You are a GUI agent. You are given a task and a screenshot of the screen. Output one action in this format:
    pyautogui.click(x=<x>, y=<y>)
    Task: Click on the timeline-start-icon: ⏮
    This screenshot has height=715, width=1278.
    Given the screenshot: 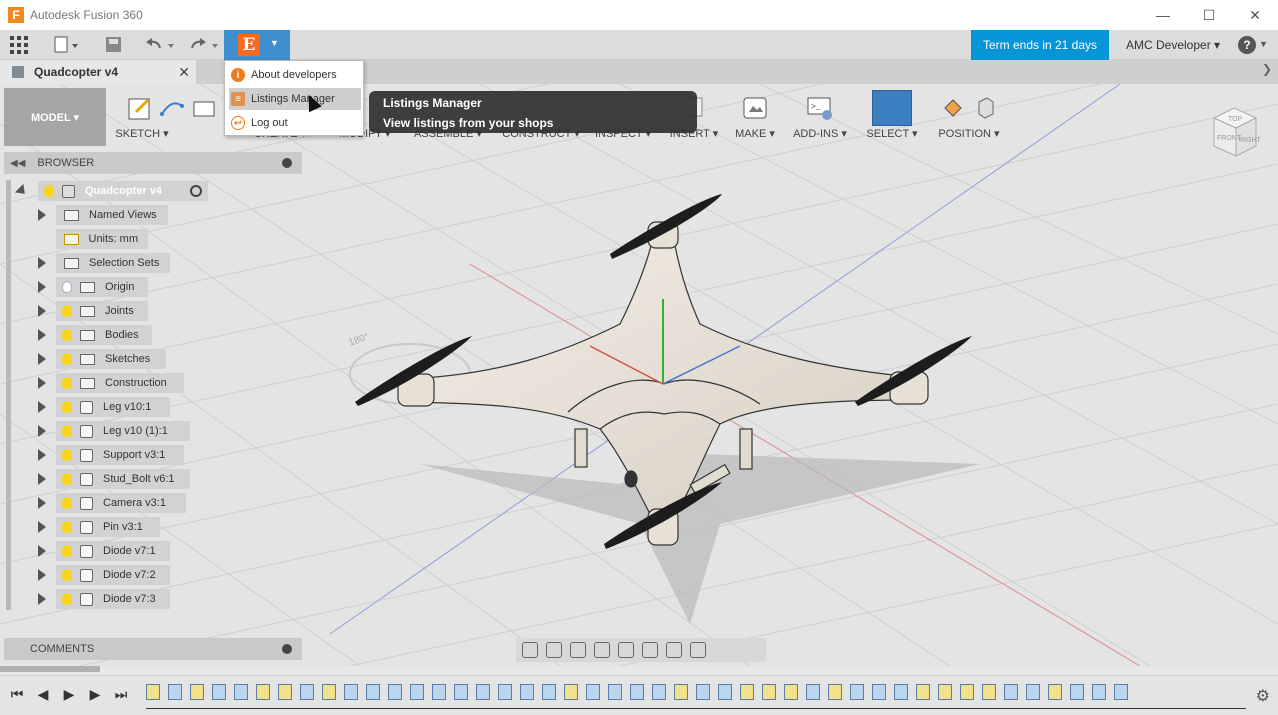 What is the action you would take?
    pyautogui.click(x=17, y=694)
    